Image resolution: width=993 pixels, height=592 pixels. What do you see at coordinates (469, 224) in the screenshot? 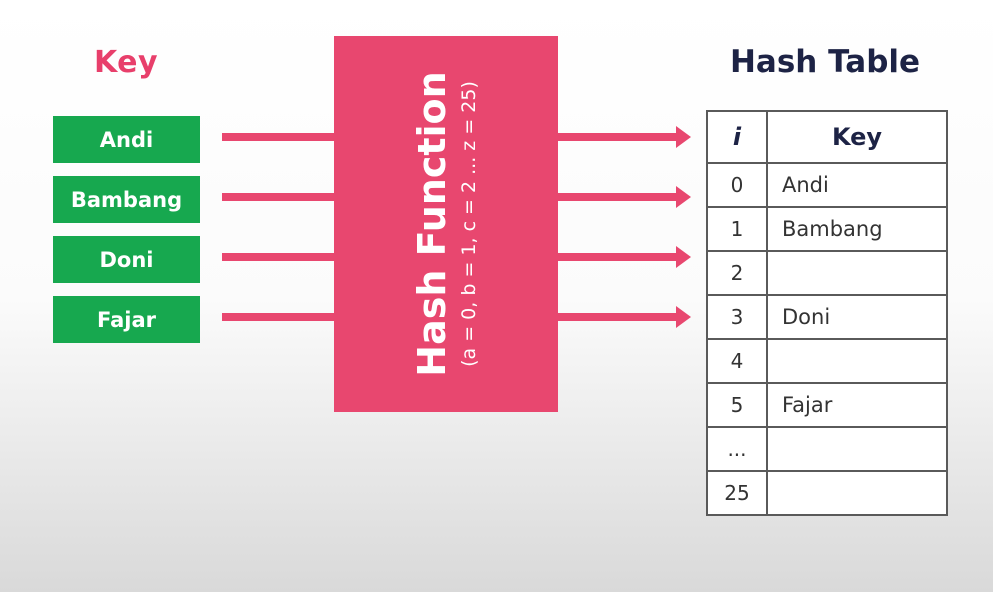
I see `hash-function-formula: (a = 0, b = 1, c = 2 ... z = 25)` at bounding box center [469, 224].